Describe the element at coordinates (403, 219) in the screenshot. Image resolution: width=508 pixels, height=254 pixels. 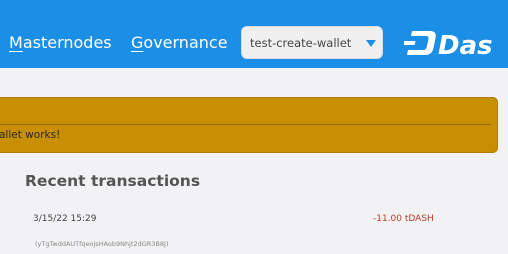
I see `transaction-amount: -11.00 tDASH` at that location.